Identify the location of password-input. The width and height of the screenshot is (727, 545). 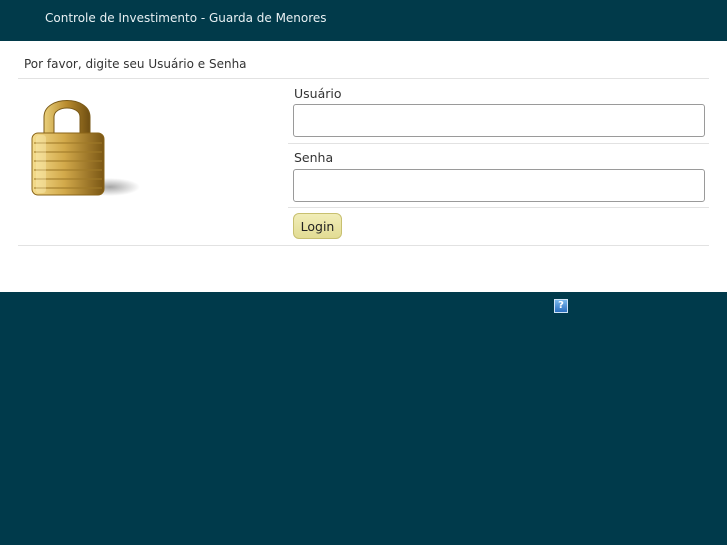
(499, 185).